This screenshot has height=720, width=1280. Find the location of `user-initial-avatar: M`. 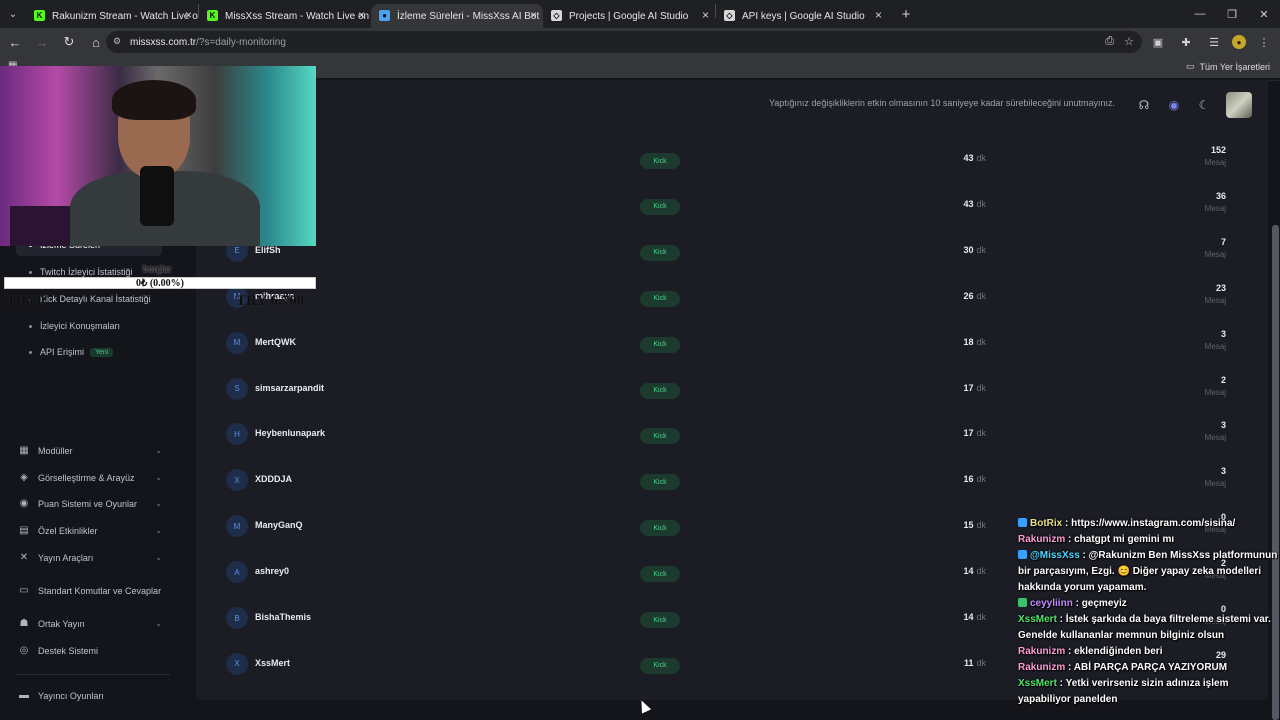

user-initial-avatar: M is located at coordinates (237, 342).